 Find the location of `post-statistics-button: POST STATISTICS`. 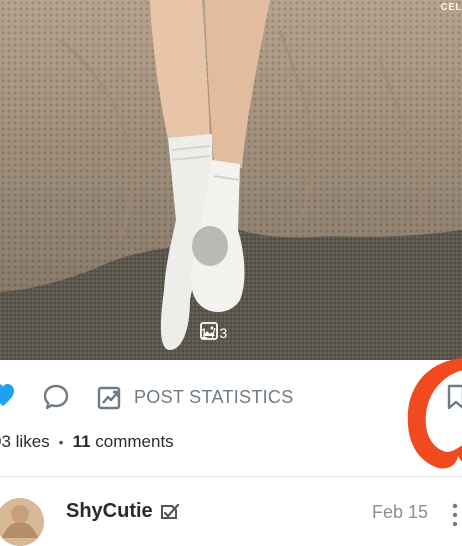

post-statistics-button: POST STATISTICS is located at coordinates (195, 397).